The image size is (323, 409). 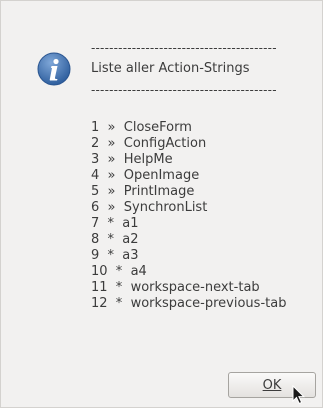 What do you see at coordinates (54, 69) in the screenshot?
I see `info-icon` at bounding box center [54, 69].